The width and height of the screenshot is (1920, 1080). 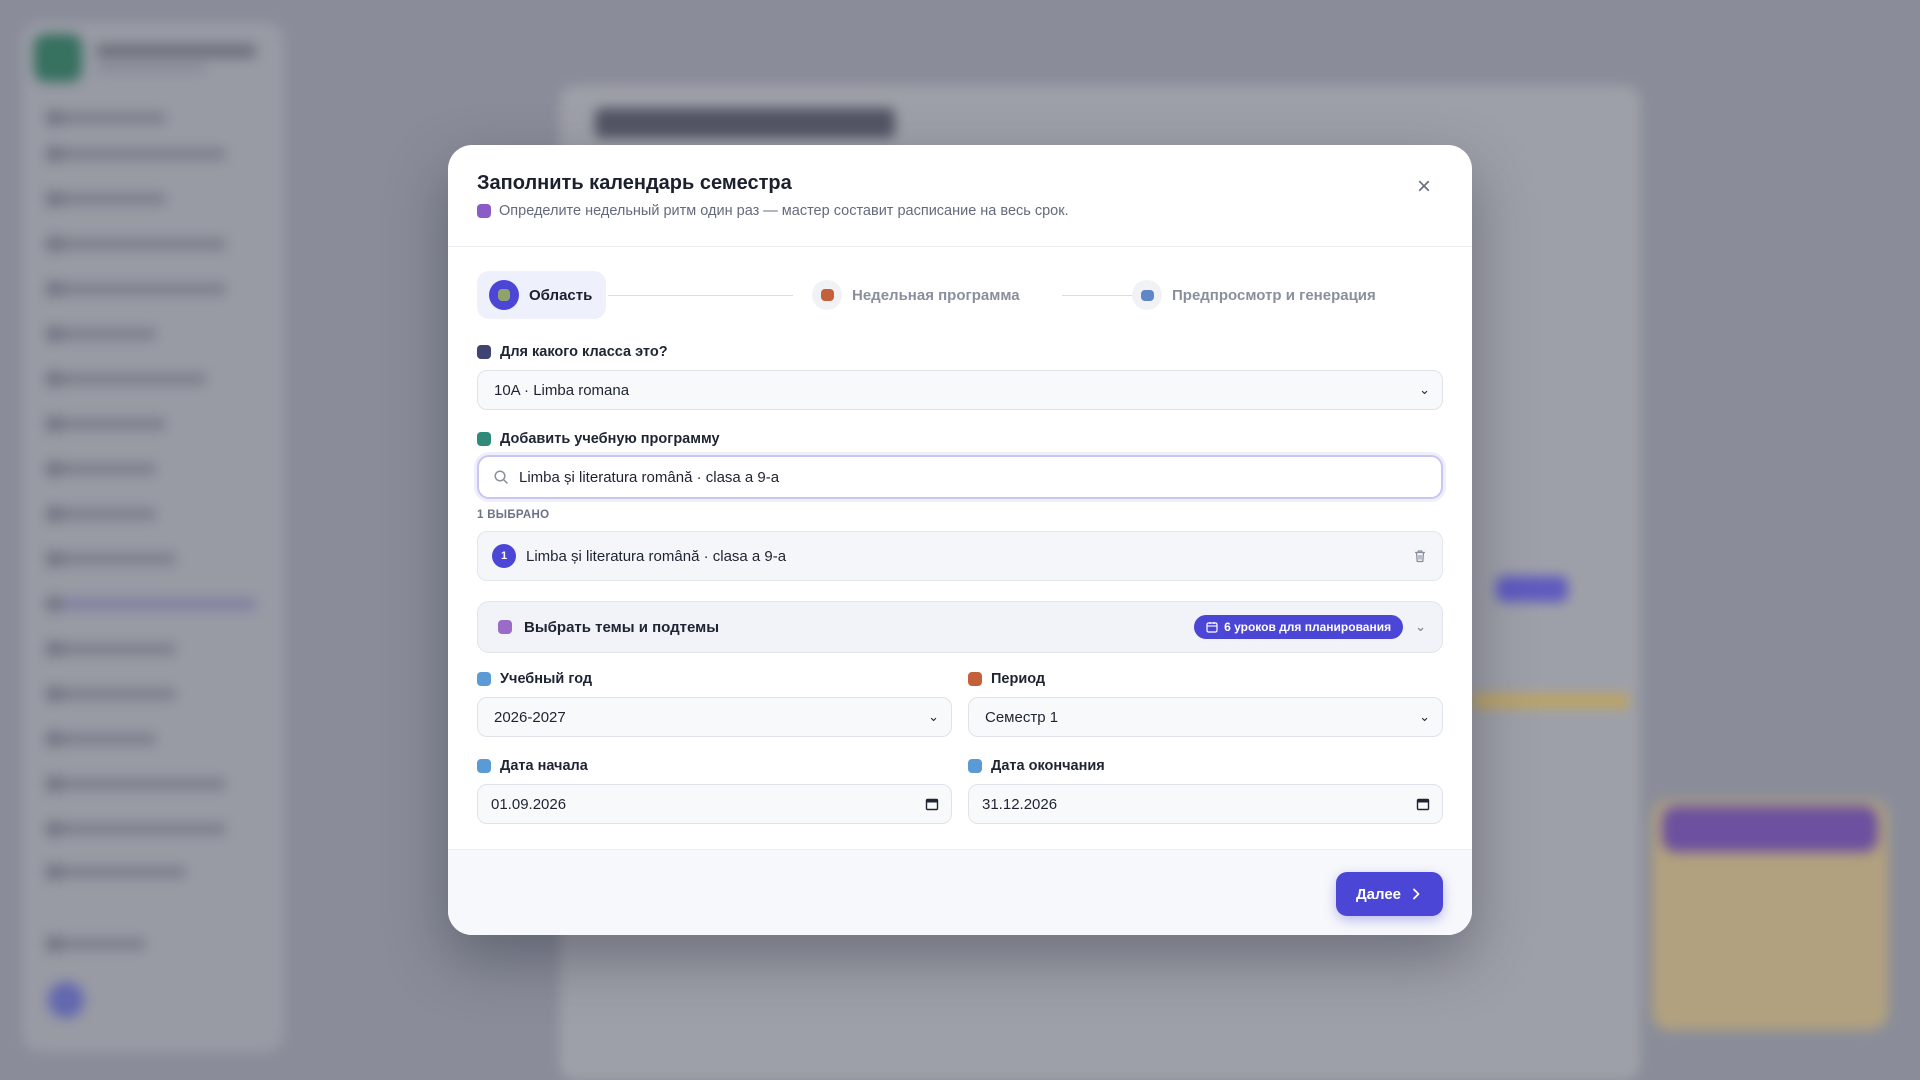 I want to click on book-icon, so click(x=484, y=439).